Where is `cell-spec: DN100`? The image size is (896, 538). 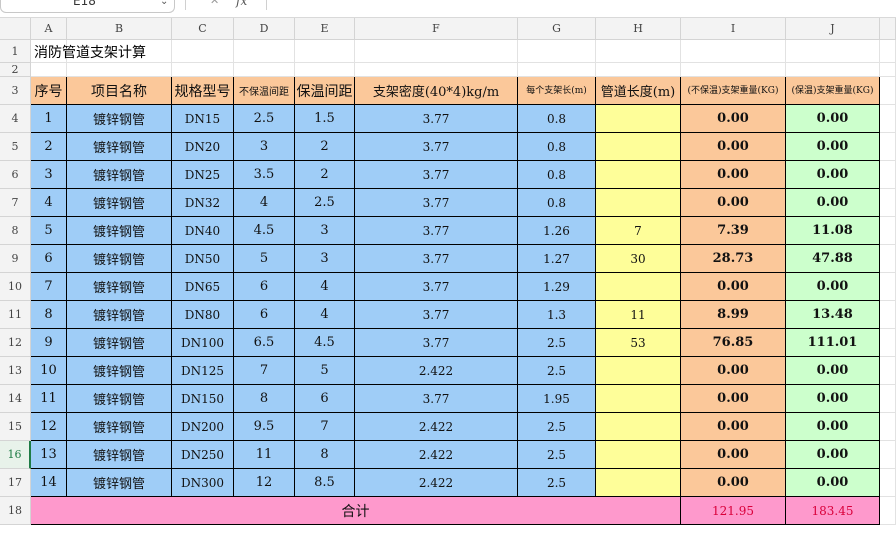
cell-spec: DN100 is located at coordinates (203, 343).